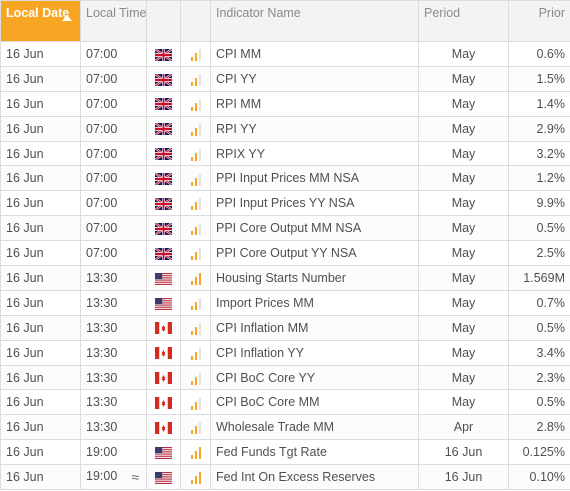 The image size is (570, 491). I want to click on local-date-label: Local Date, so click(38, 13).